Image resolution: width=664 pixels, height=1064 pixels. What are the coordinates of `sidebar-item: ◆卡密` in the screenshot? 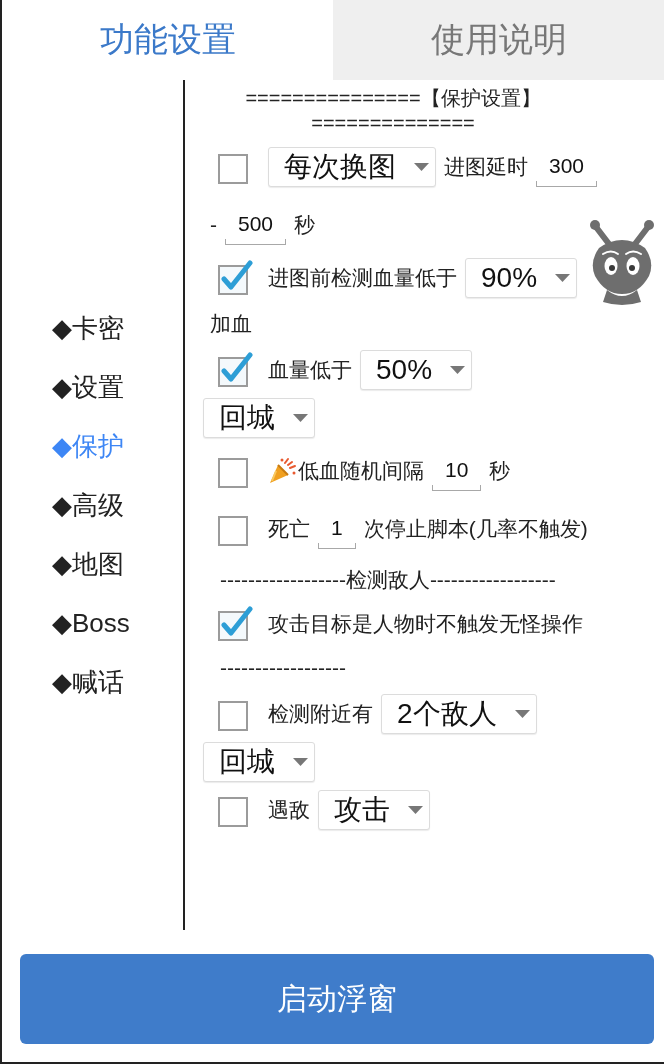 It's located at (88, 328).